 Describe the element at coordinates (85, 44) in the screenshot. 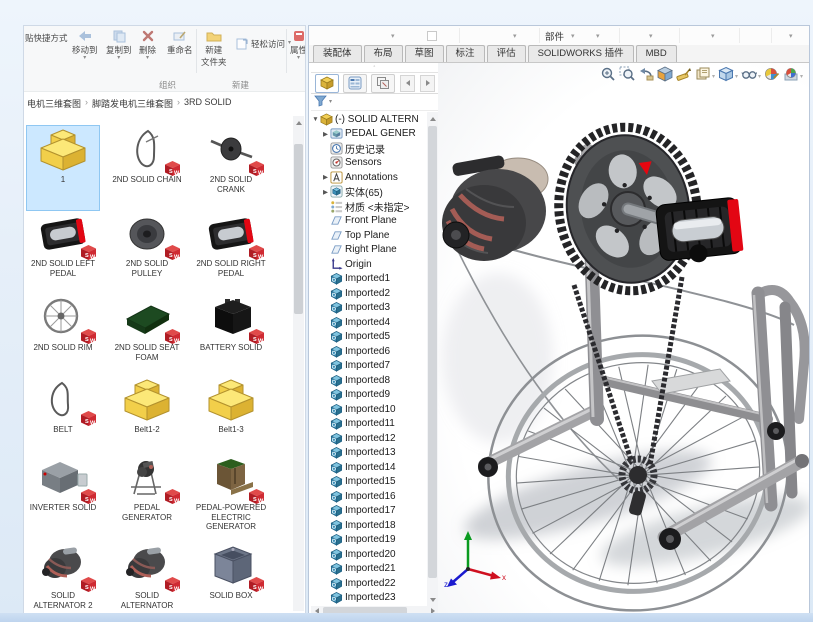

I see `move-to-button: 移动到 ▾` at that location.